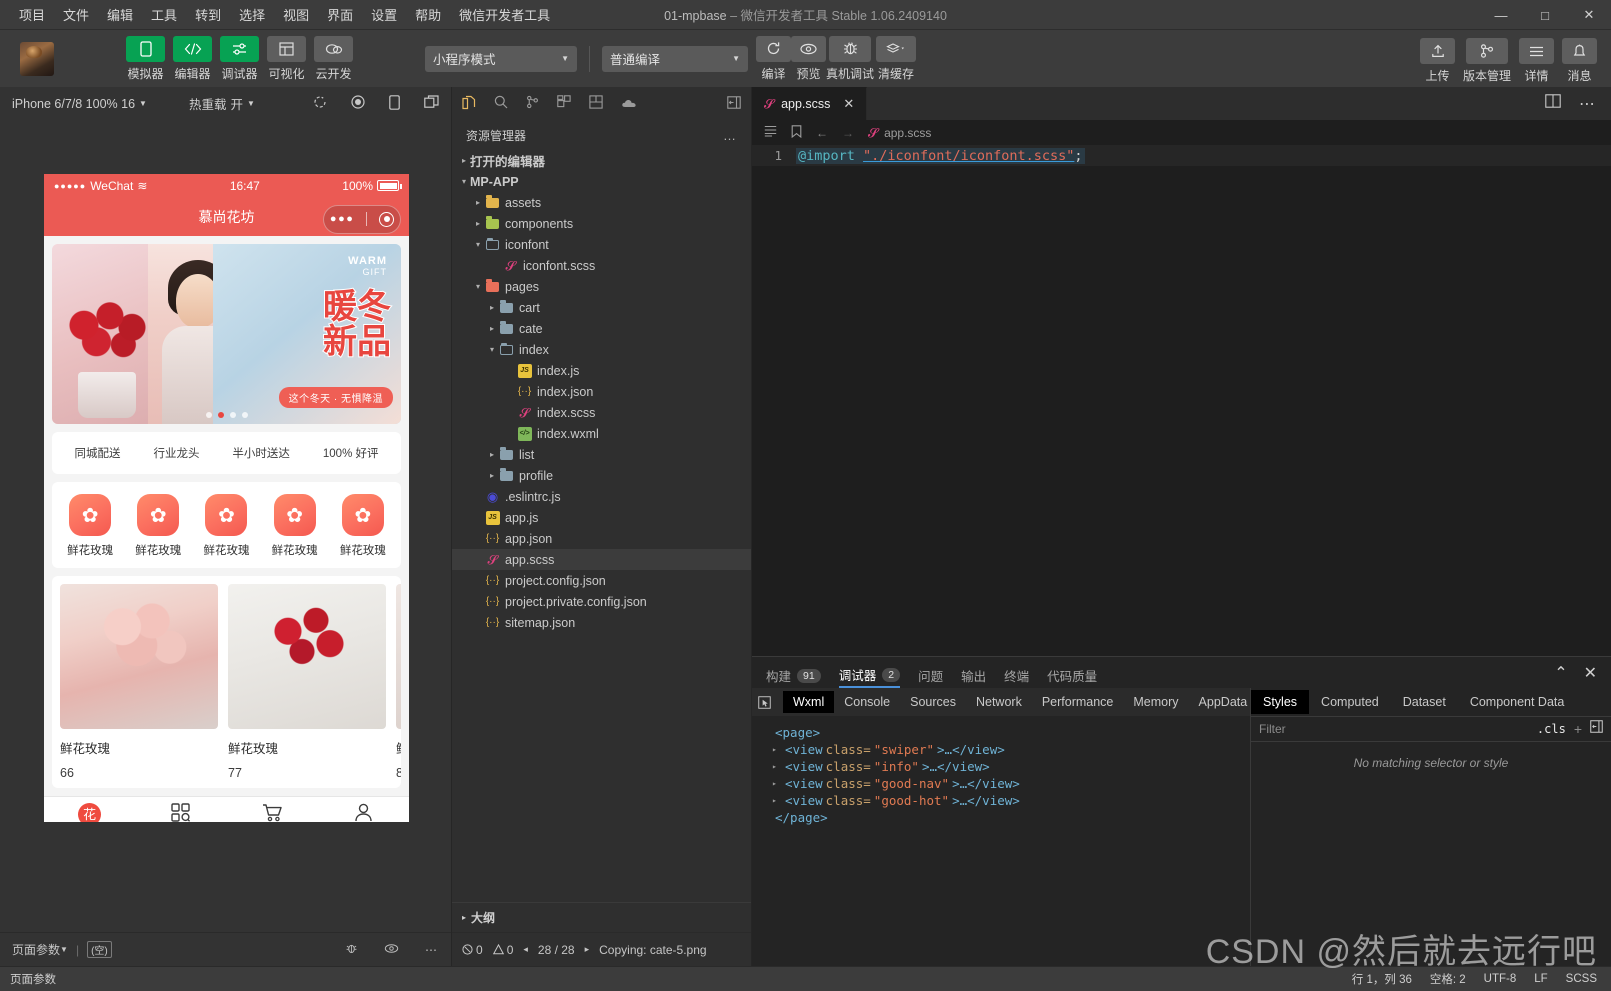 Image resolution: width=1611 pixels, height=991 pixels. What do you see at coordinates (145, 58) in the screenshot?
I see `mode-button-simulator: 模拟器` at bounding box center [145, 58].